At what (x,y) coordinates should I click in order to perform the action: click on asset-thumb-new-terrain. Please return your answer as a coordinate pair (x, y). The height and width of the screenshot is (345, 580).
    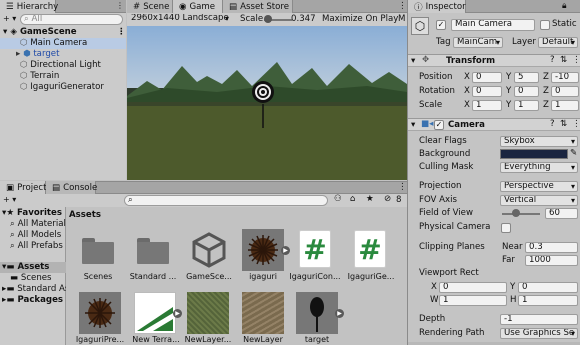
    Looking at the image, I should click on (155, 313).